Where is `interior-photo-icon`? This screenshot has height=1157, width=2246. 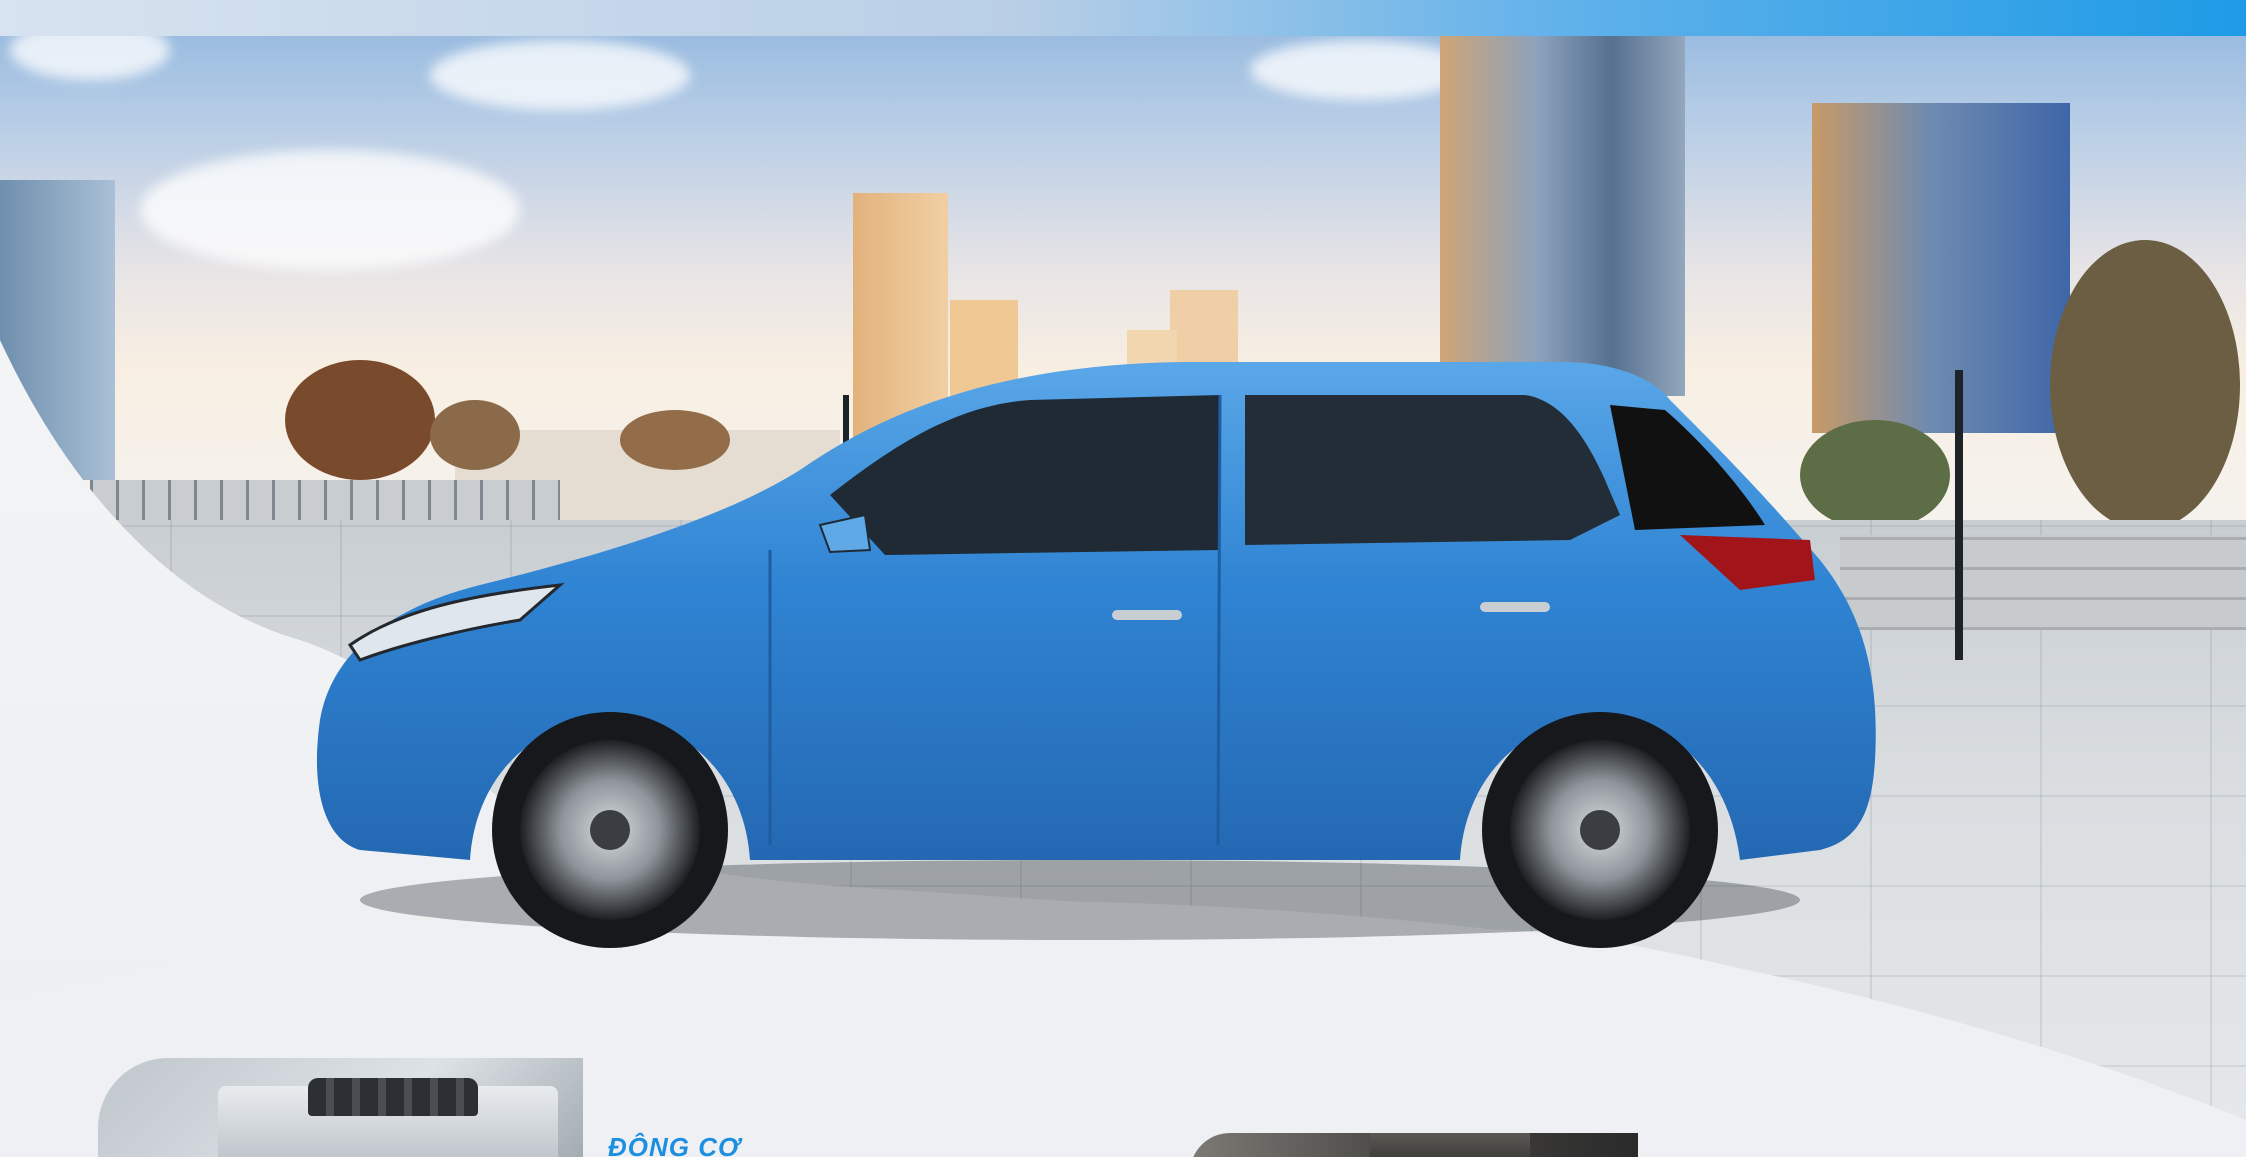
interior-photo-icon is located at coordinates (1450, 1145).